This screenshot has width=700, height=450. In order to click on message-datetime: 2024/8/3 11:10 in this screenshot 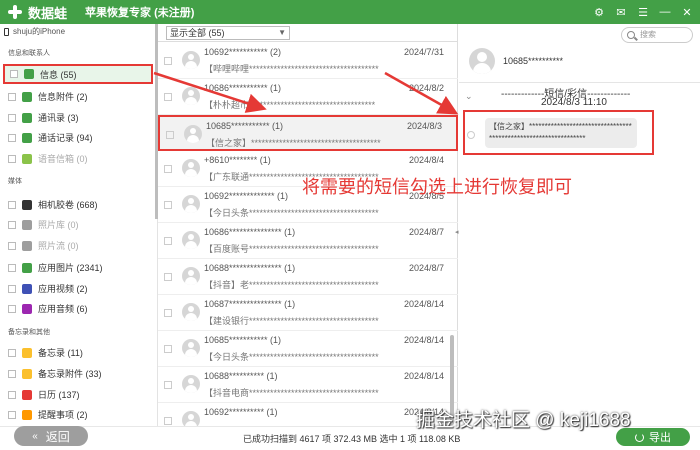, I will do `click(574, 102)`.